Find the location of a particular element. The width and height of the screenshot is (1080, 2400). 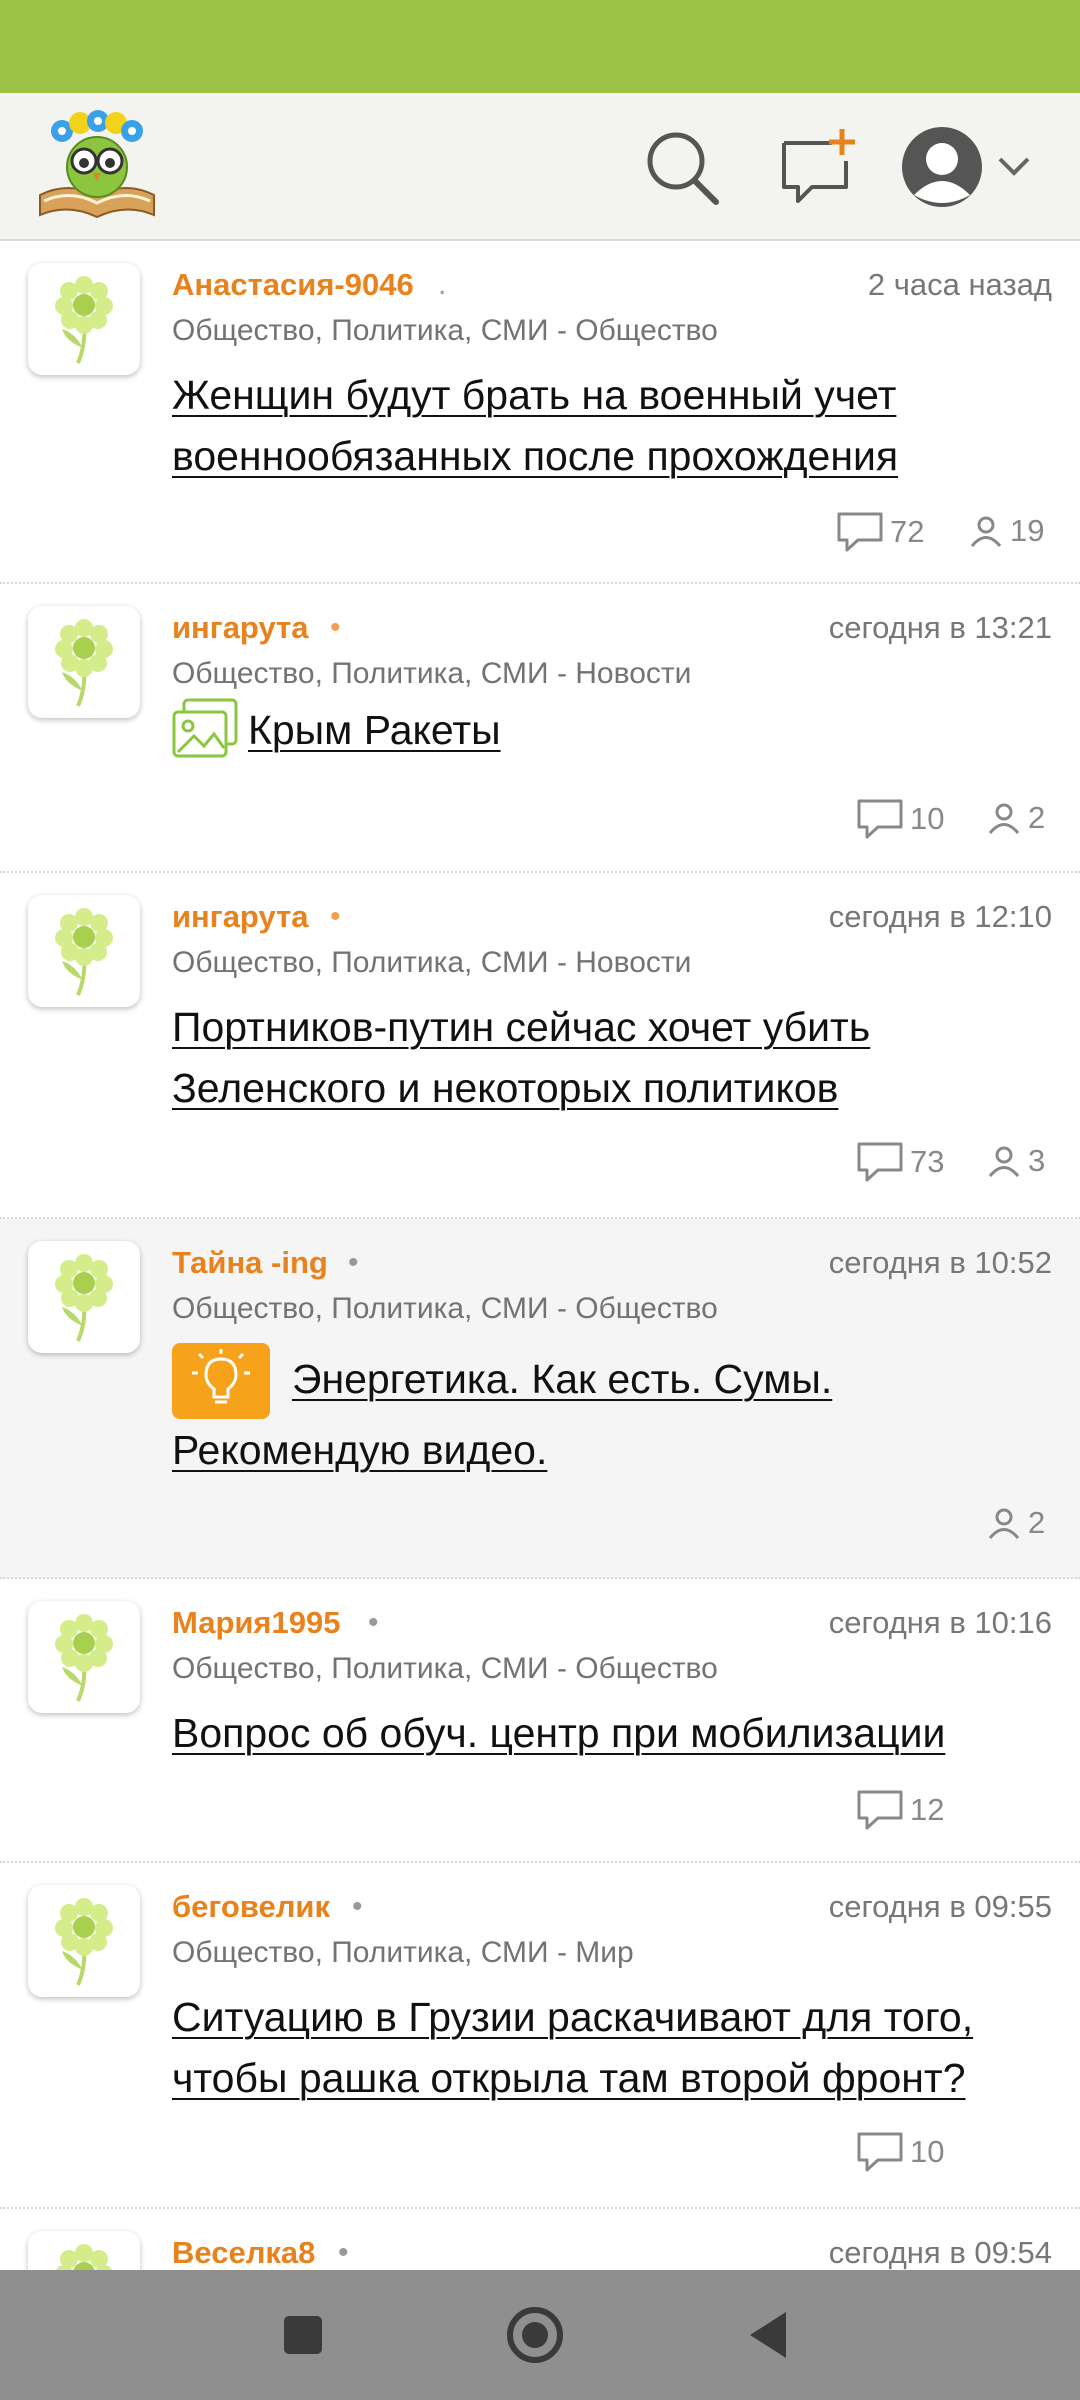

participant-count: 19 is located at coordinates (1006, 531).